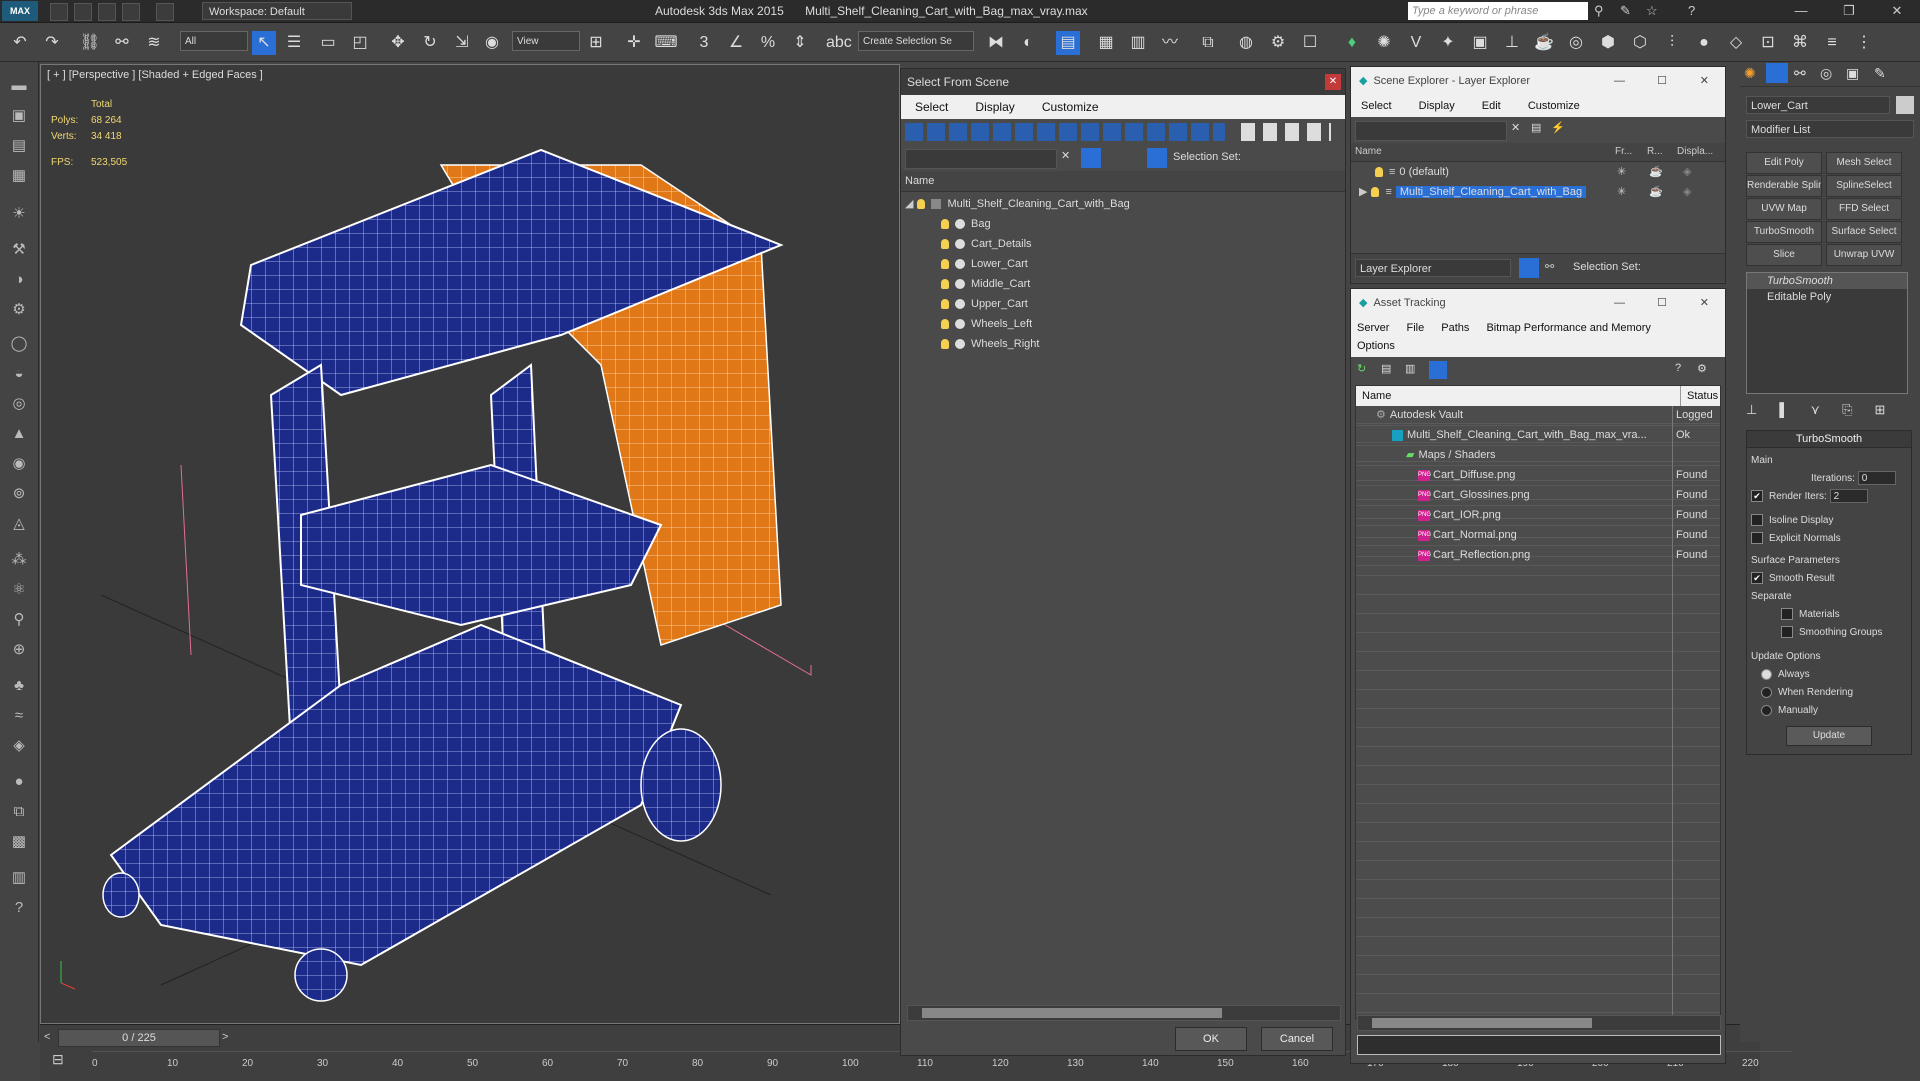 The image size is (1920, 1081). I want to click on compound-icon: ⧉, so click(19, 812).